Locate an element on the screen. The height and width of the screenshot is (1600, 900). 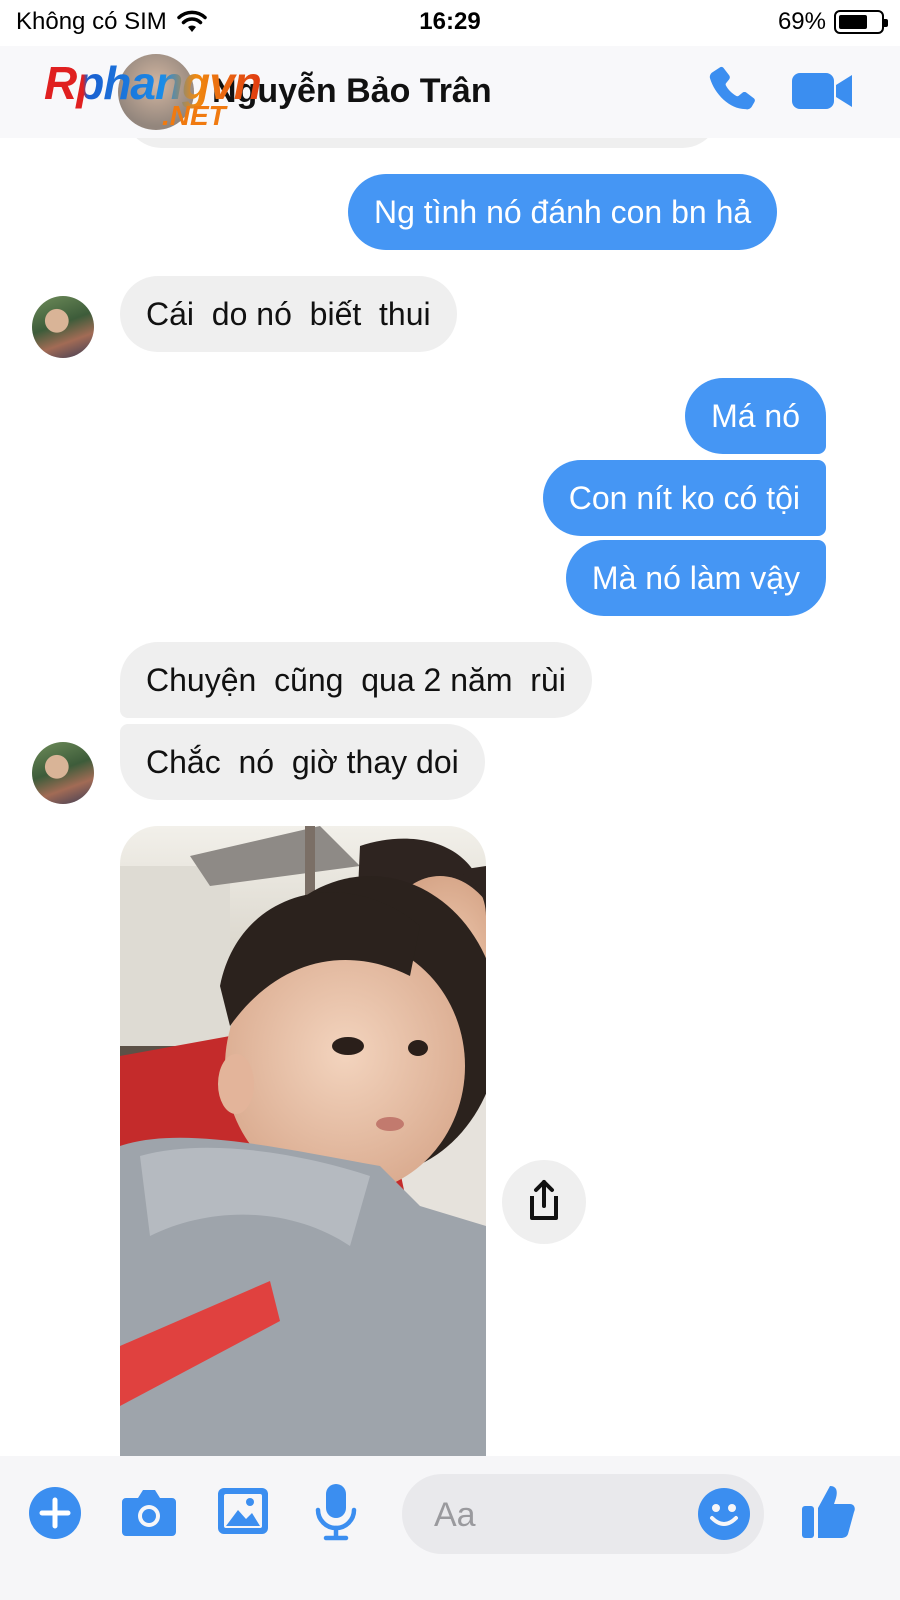
clock: 16:29 is located at coordinates (450, 21).